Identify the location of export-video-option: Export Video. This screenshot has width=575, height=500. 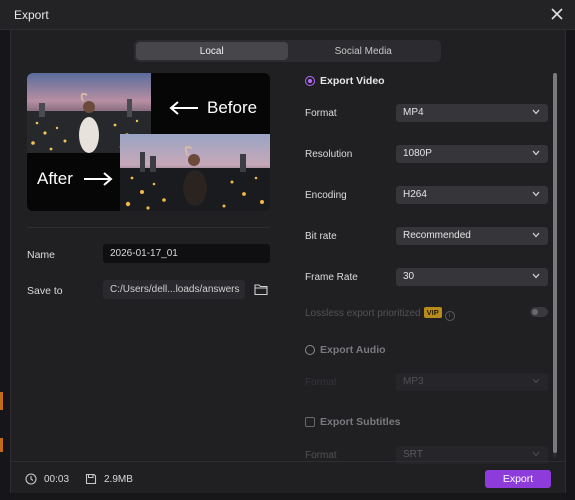
(345, 81).